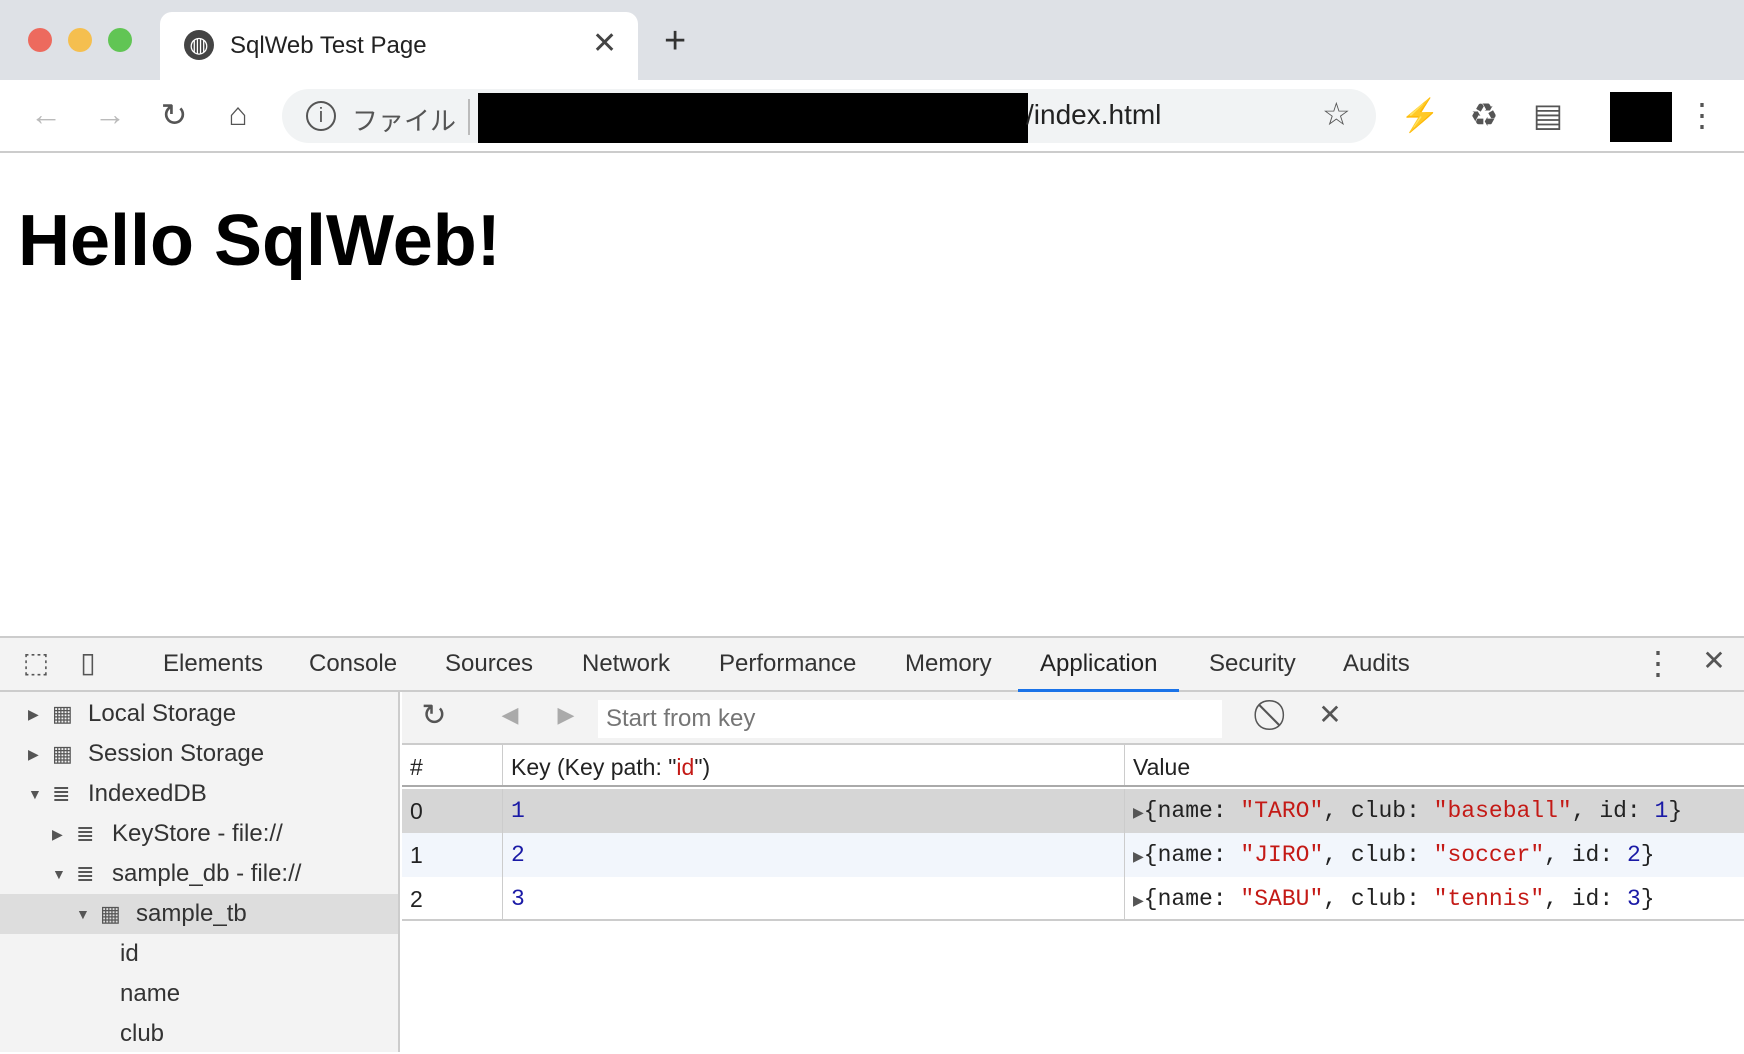 The width and height of the screenshot is (1744, 1054). What do you see at coordinates (1502, 811) in the screenshot?
I see `value-club: baseball` at bounding box center [1502, 811].